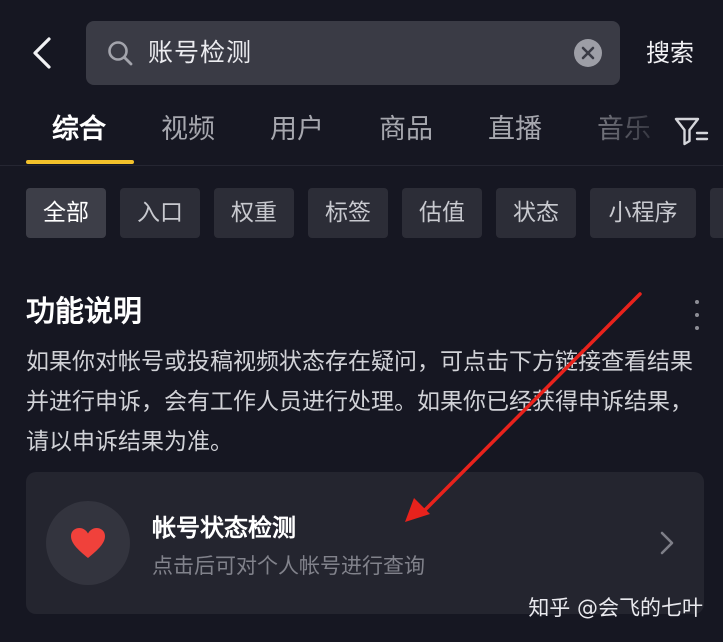  Describe the element at coordinates (66, 213) in the screenshot. I see `chip-all: 全部` at that location.